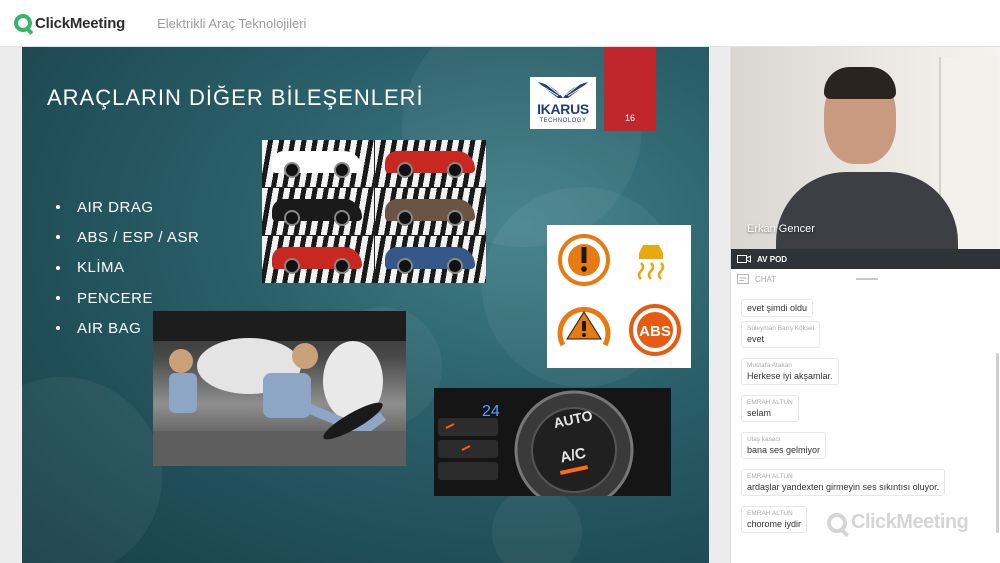 The image size is (1000, 563). I want to click on airbag-crash-test-image, so click(279, 388).